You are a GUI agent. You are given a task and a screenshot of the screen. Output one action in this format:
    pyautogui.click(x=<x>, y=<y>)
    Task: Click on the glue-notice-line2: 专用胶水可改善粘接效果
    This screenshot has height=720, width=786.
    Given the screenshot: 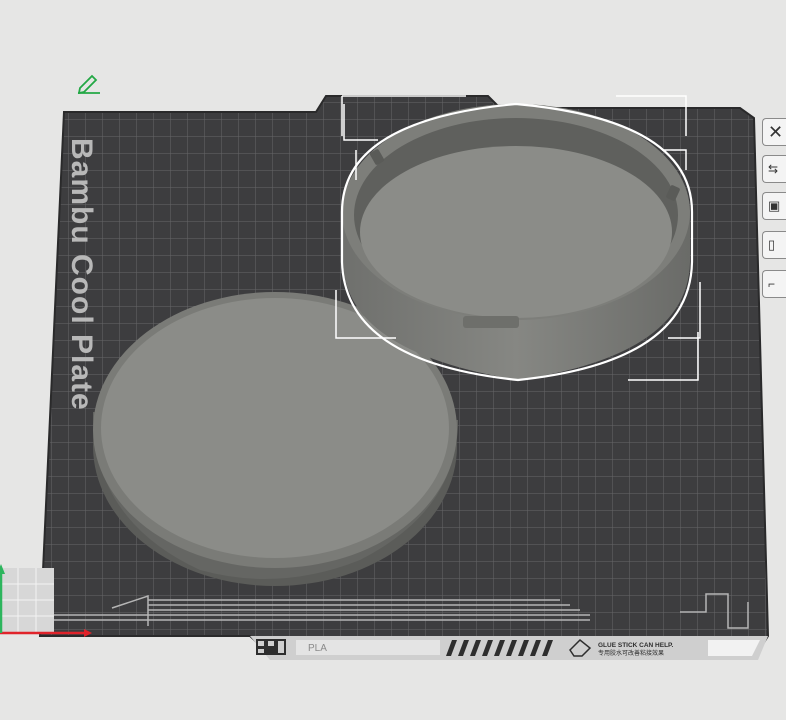 What is the action you would take?
    pyautogui.click(x=631, y=653)
    